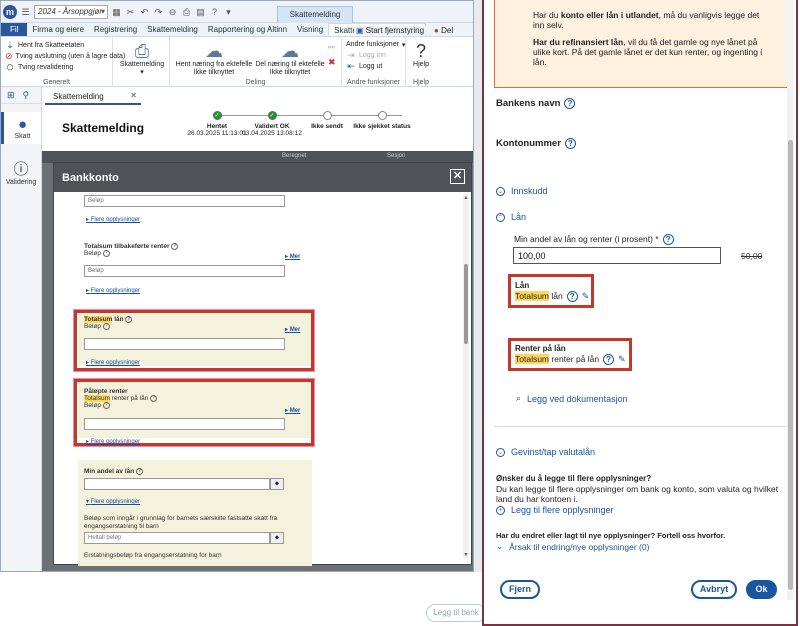  What do you see at coordinates (184, 424) in the screenshot?
I see `palopte-renter-input` at bounding box center [184, 424].